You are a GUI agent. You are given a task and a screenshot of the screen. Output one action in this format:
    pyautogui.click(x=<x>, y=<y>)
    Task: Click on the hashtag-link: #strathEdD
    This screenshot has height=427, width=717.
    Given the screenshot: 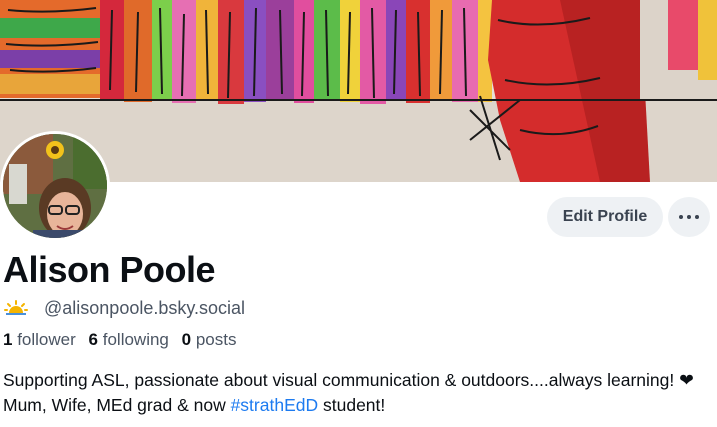 What is the action you would take?
    pyautogui.click(x=275, y=405)
    